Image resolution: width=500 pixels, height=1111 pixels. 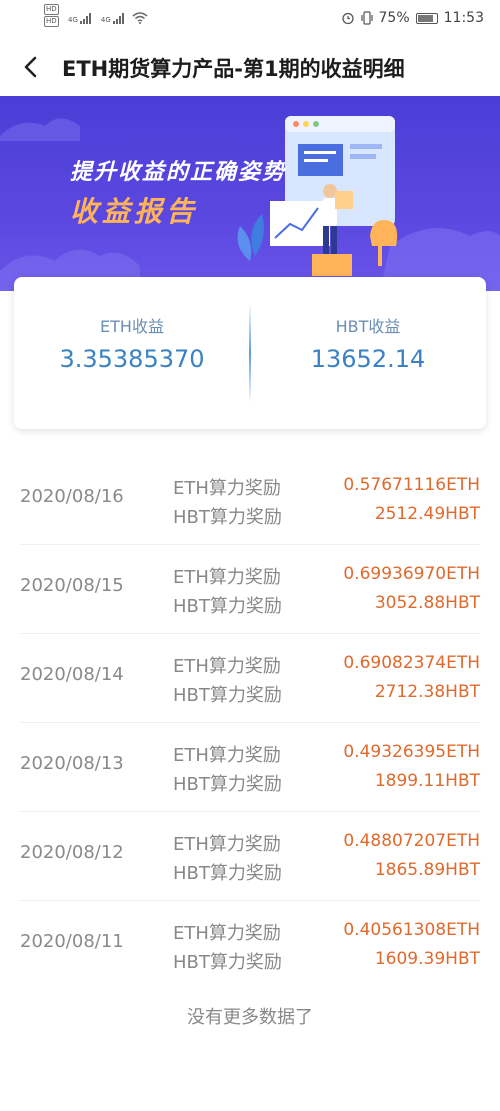 What do you see at coordinates (72, 763) in the screenshot?
I see `record-date: 2020/08/13` at bounding box center [72, 763].